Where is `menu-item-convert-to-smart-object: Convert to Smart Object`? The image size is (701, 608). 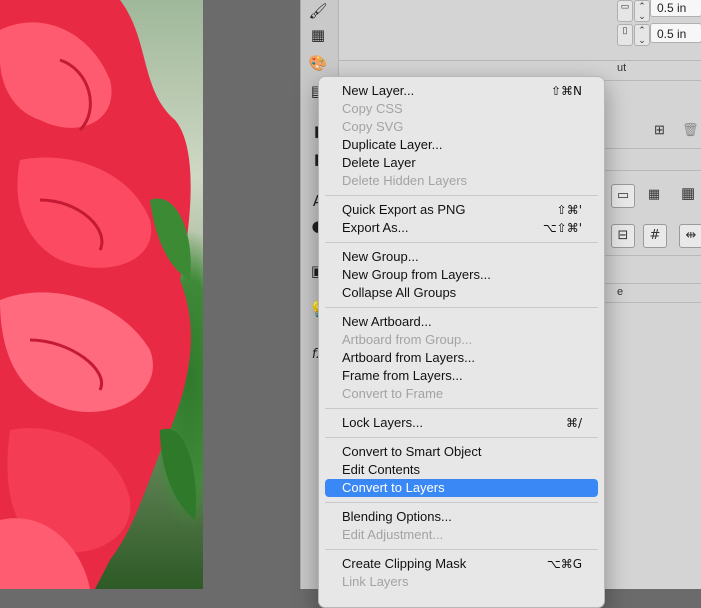 menu-item-convert-to-smart-object: Convert to Smart Object is located at coordinates (461, 452).